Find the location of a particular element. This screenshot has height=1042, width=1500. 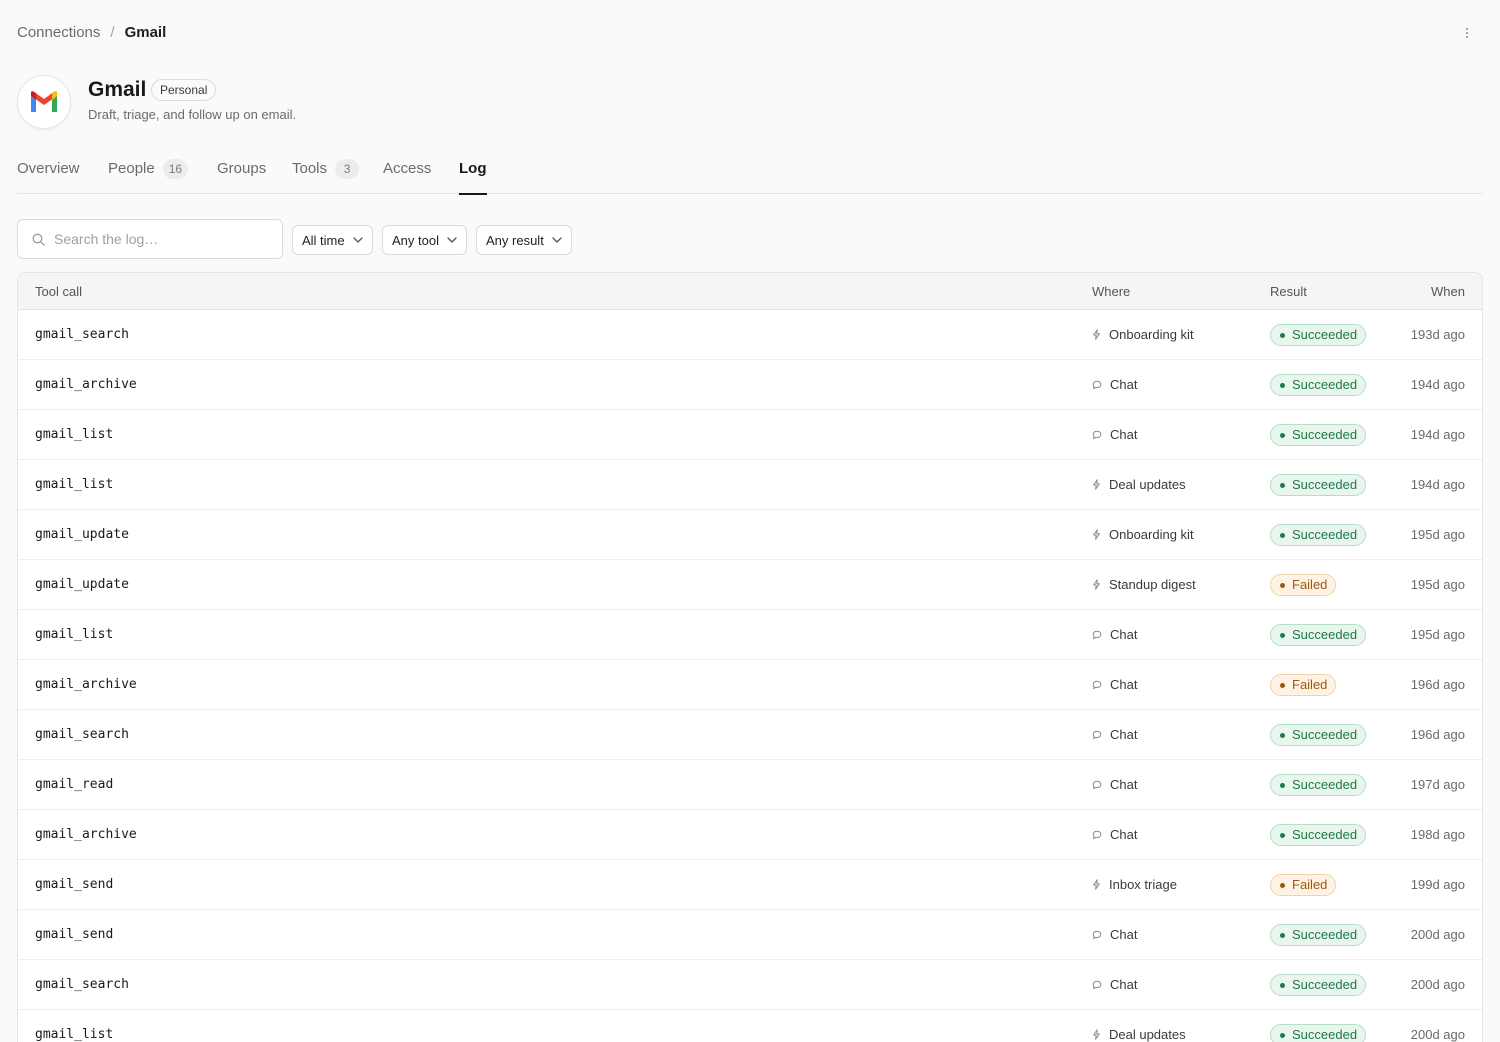

tab-label: Access is located at coordinates (407, 168).